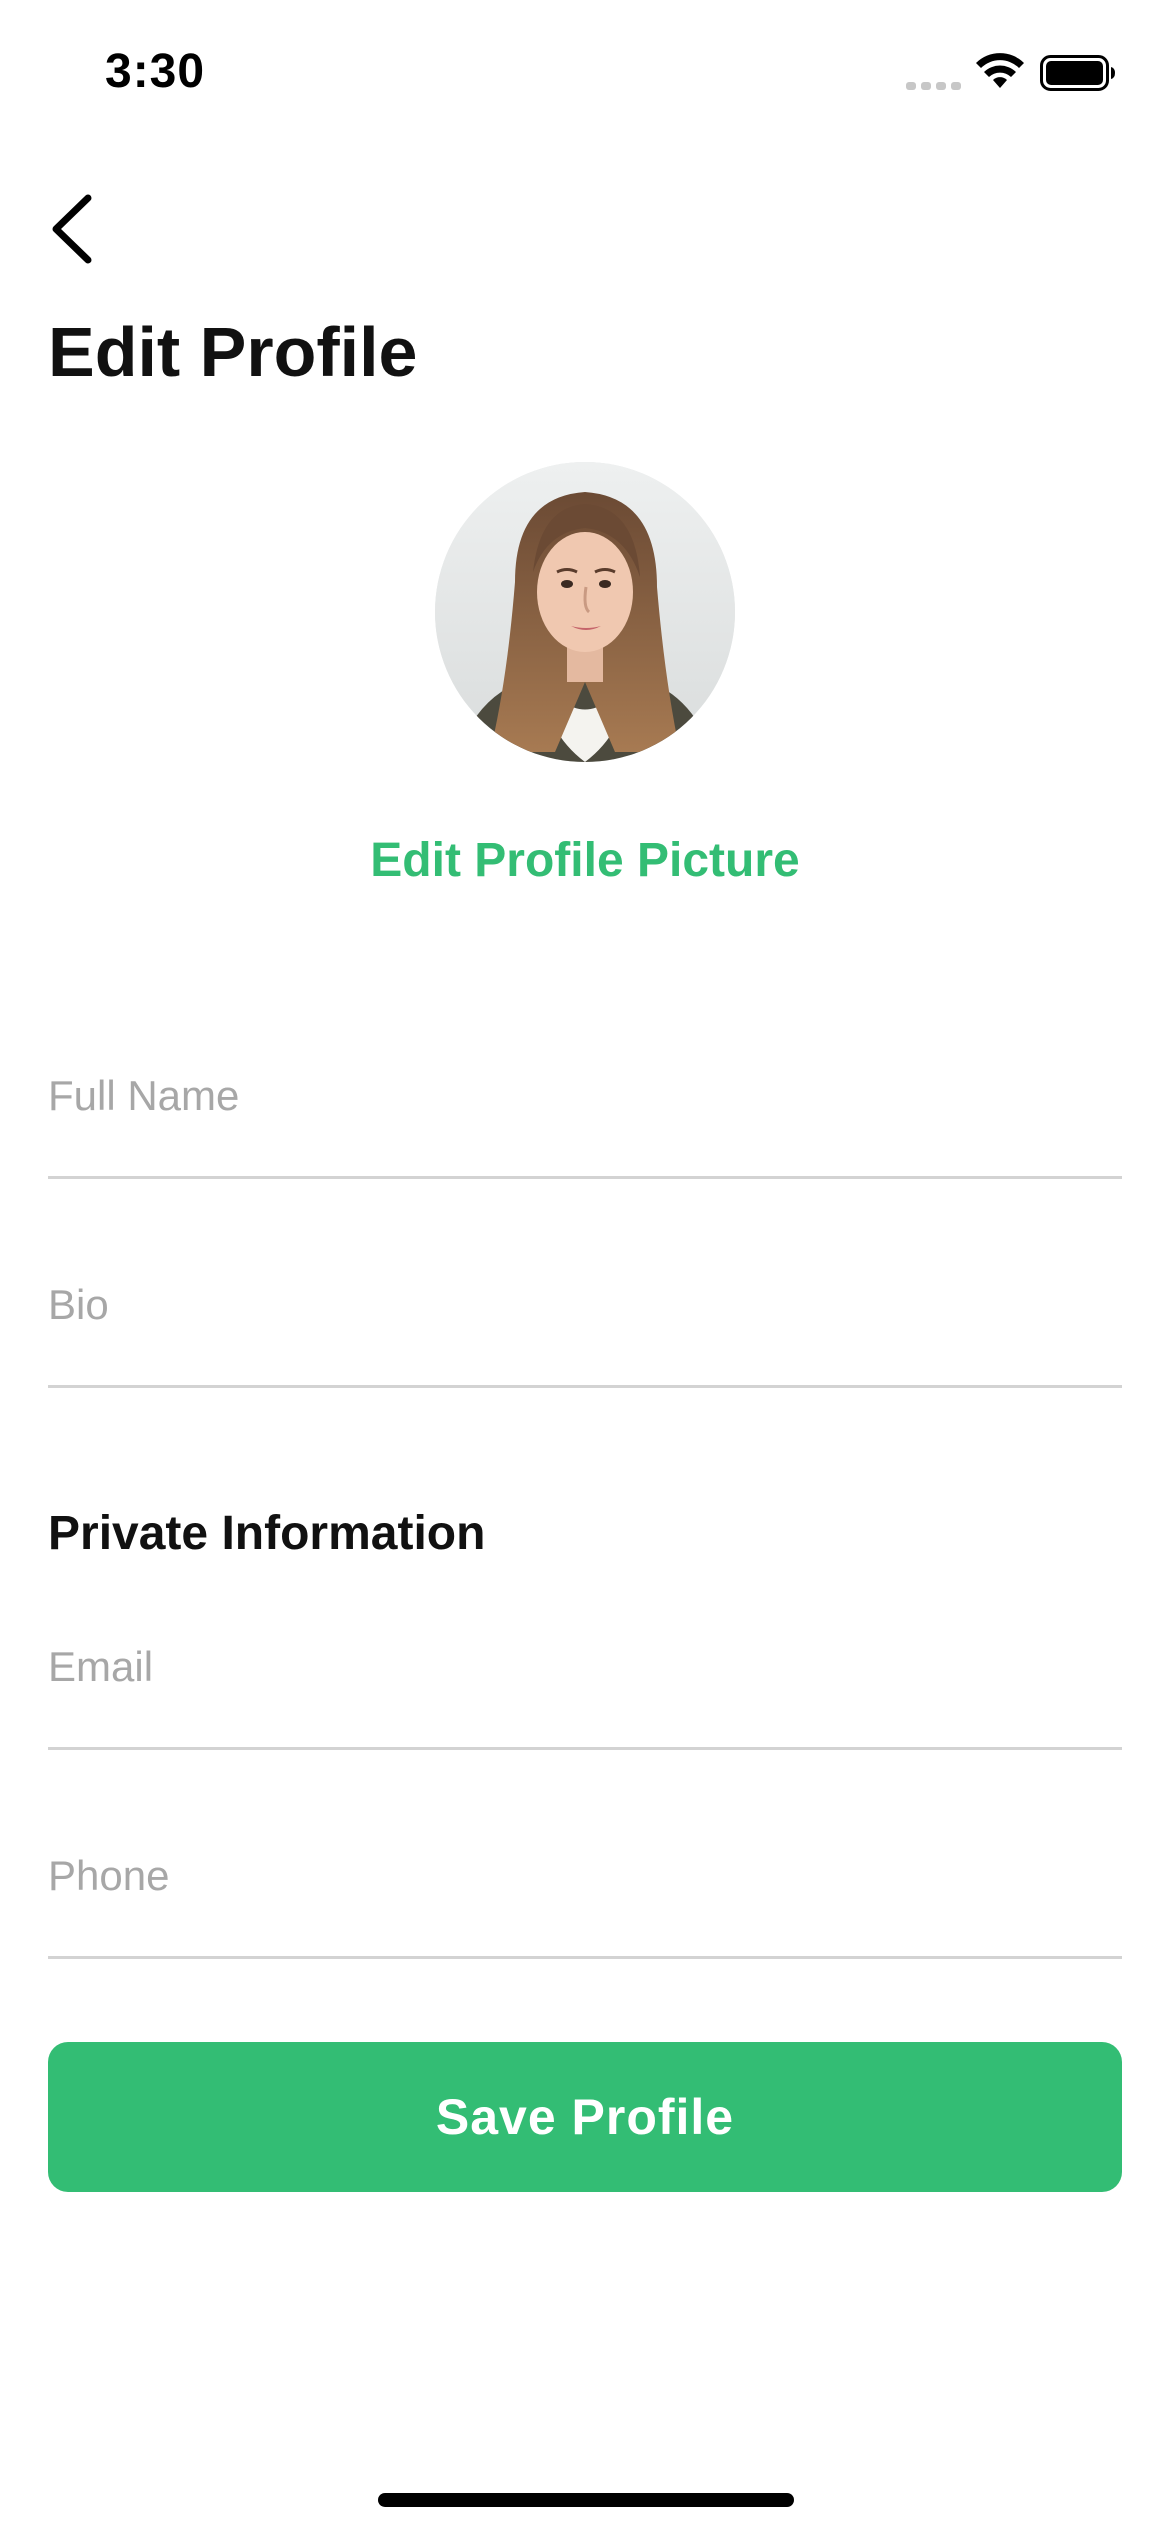  Describe the element at coordinates (585, 1096) in the screenshot. I see `full-name-input` at that location.